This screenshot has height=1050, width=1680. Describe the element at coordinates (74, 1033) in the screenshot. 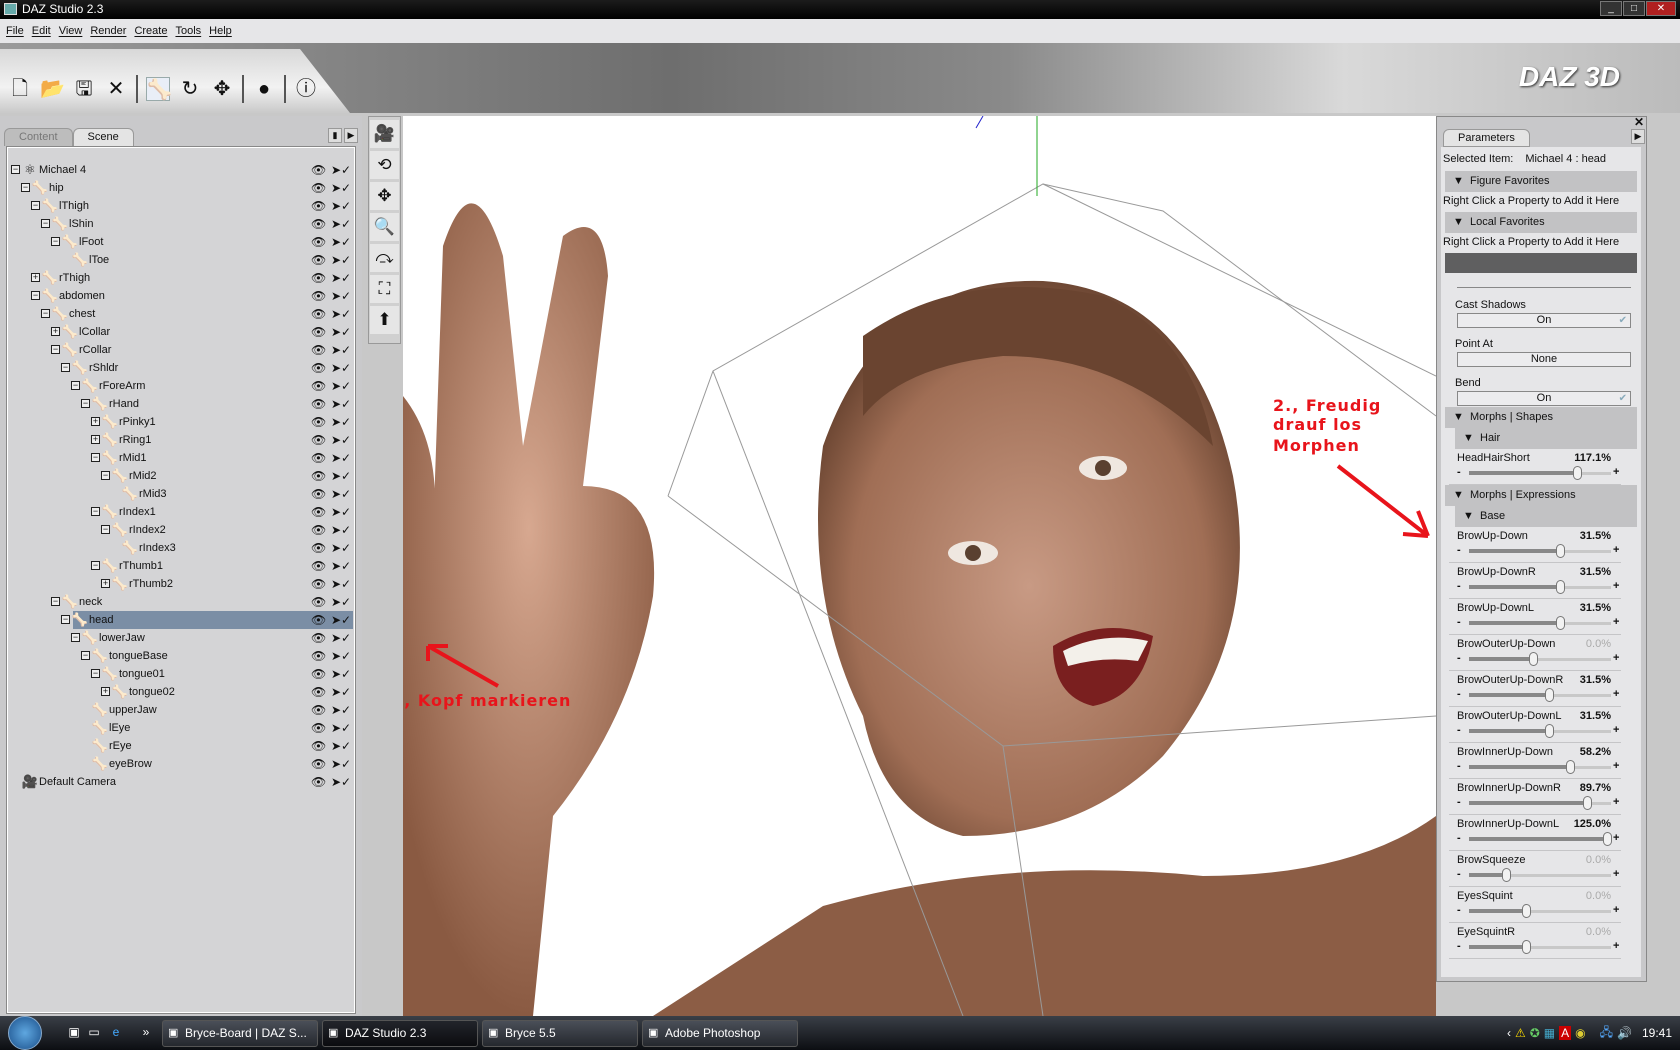

I see `show-desktop-icon: ▣` at that location.